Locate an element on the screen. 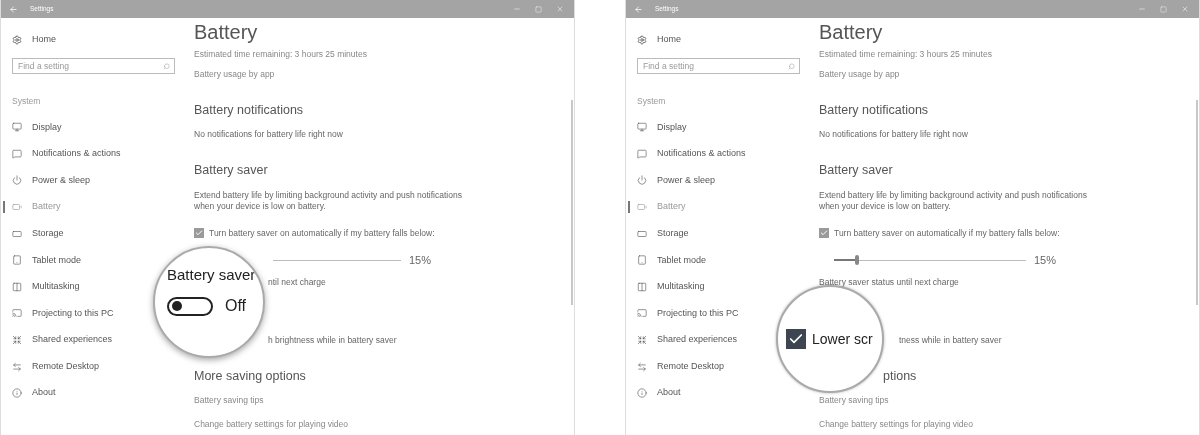  info-text: tness while in battery saver is located at coordinates (950, 340).